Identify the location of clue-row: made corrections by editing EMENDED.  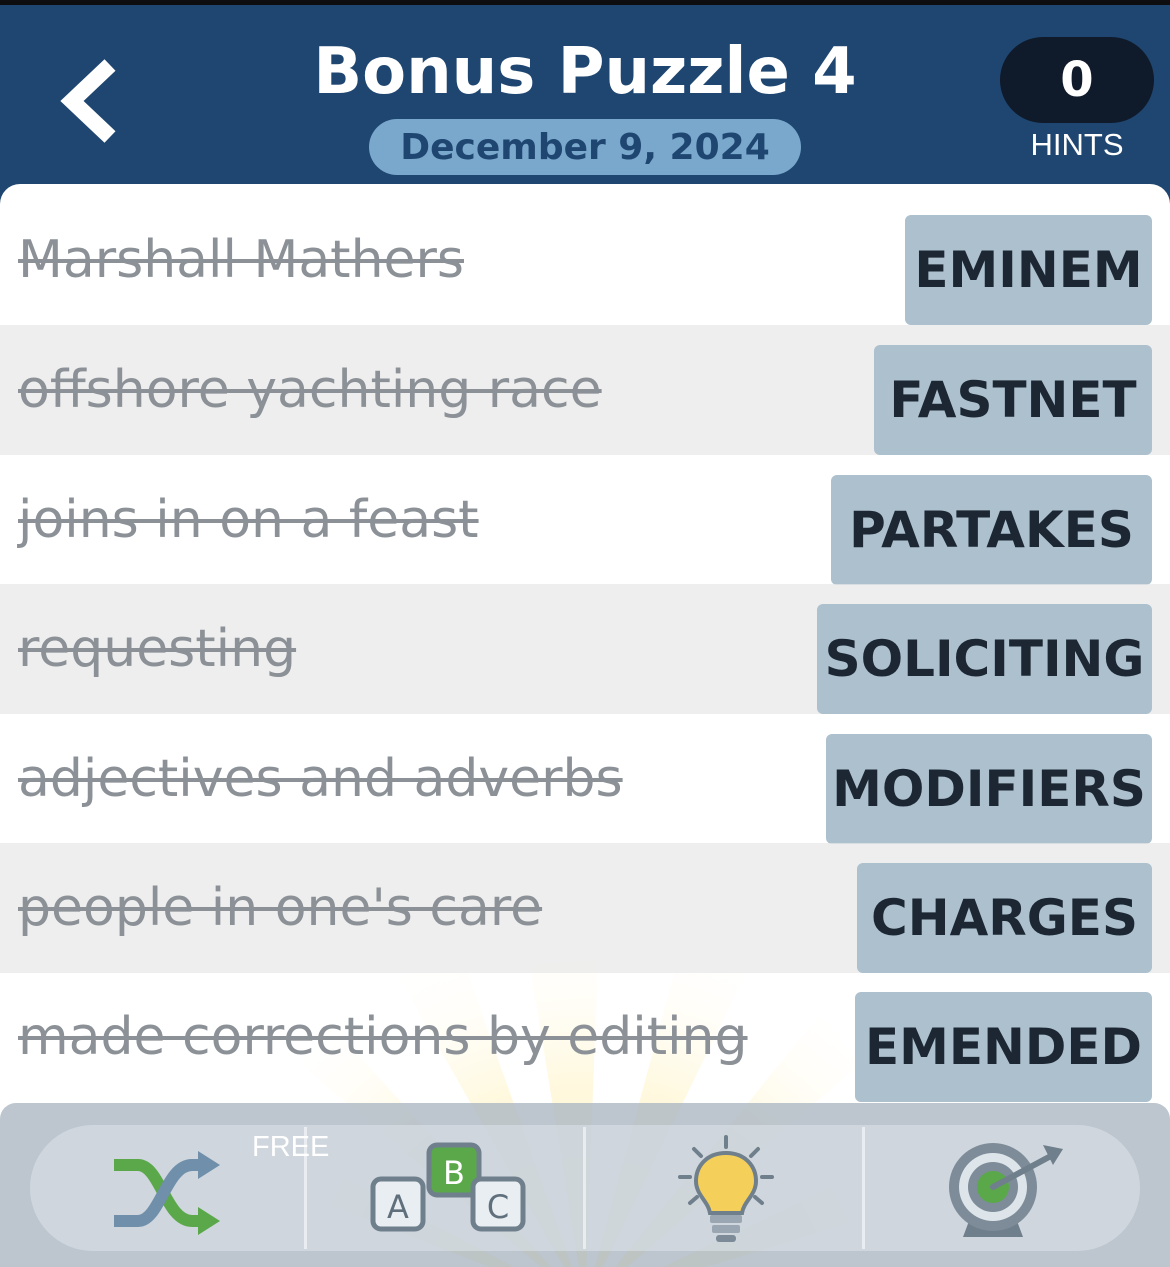
(585, 1037).